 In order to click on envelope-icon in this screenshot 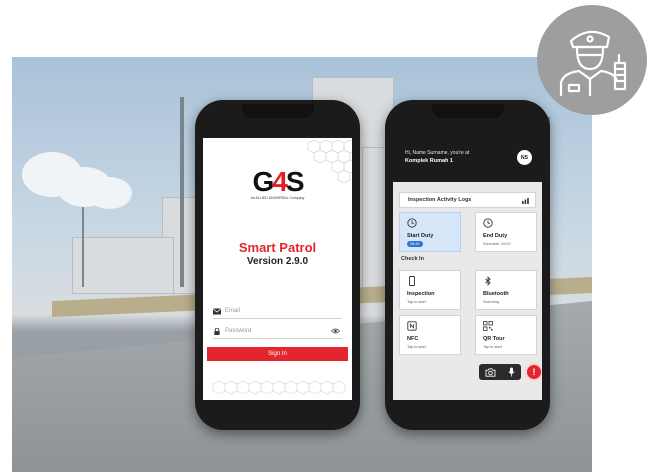, I will do `click(217, 310)`.